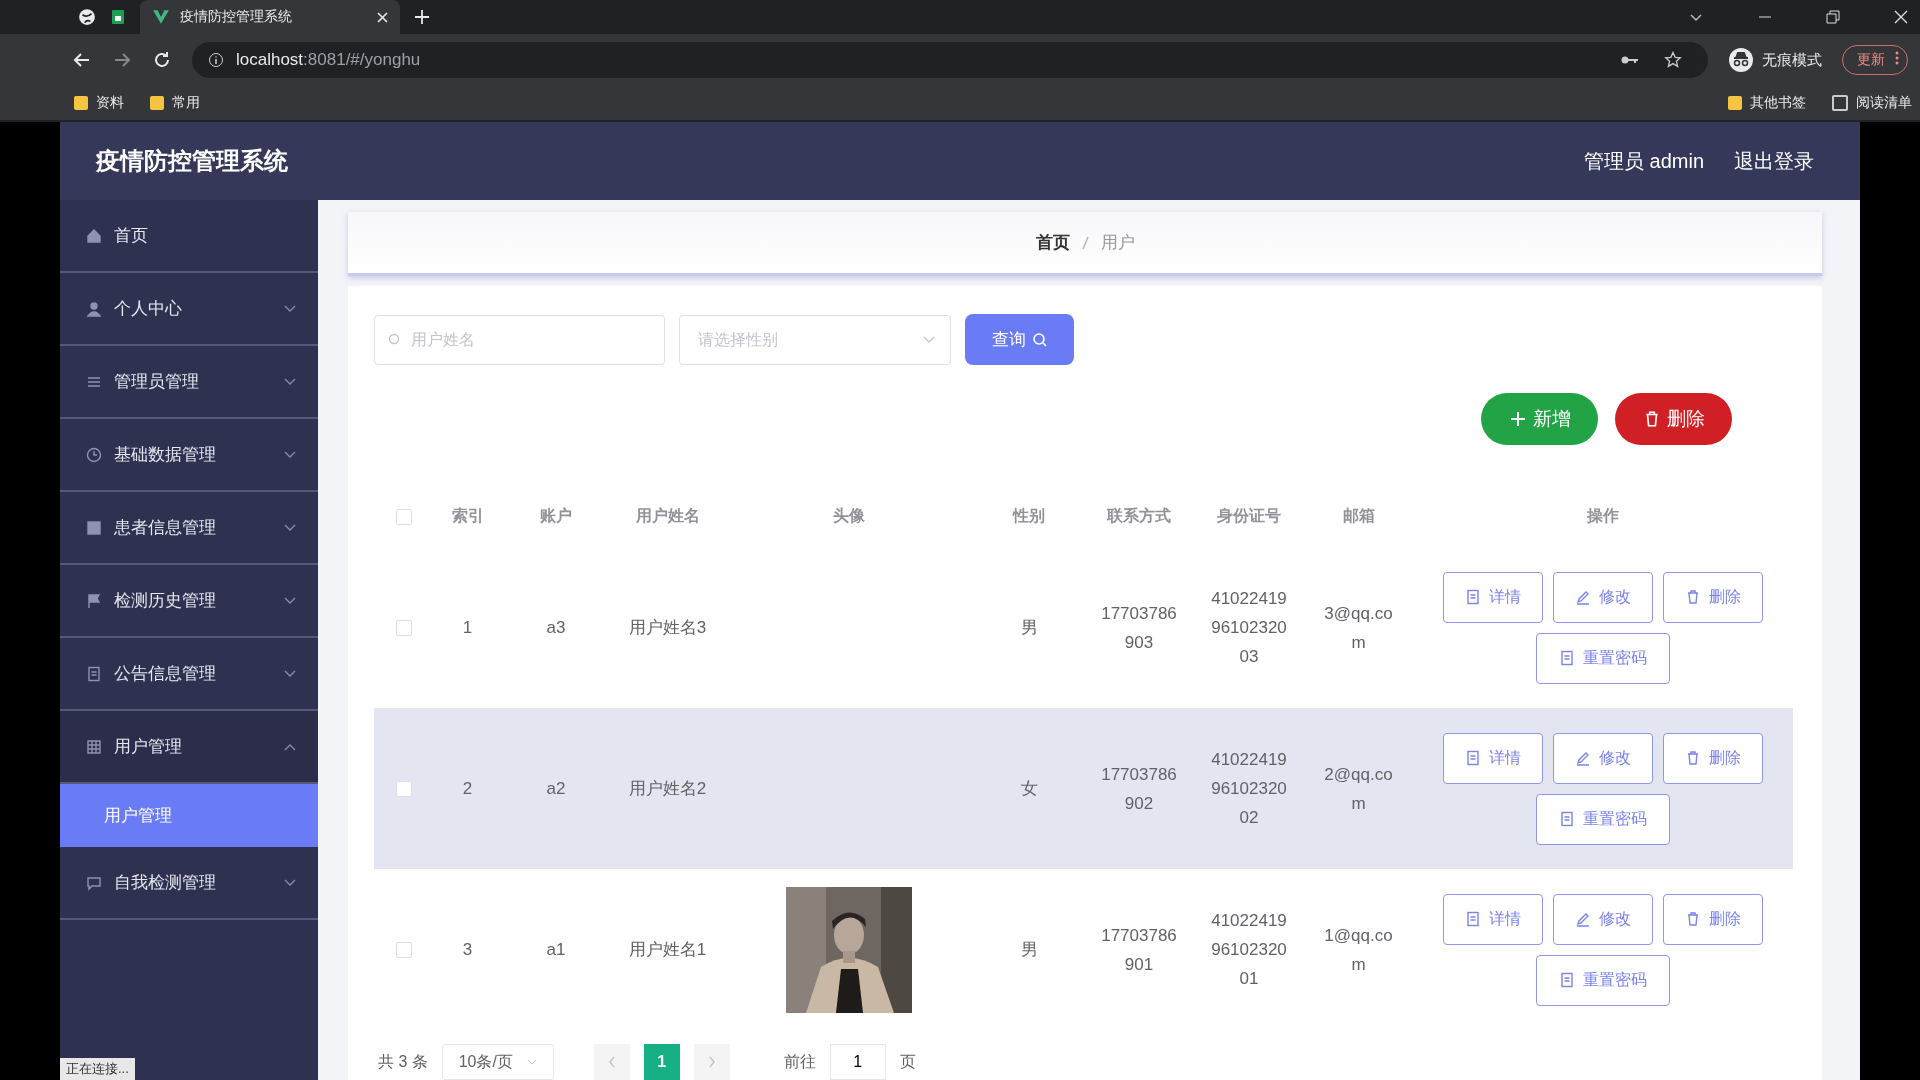  Describe the element at coordinates (667, 789) in the screenshot. I see `table-cell-text: 用户姓名2` at that location.